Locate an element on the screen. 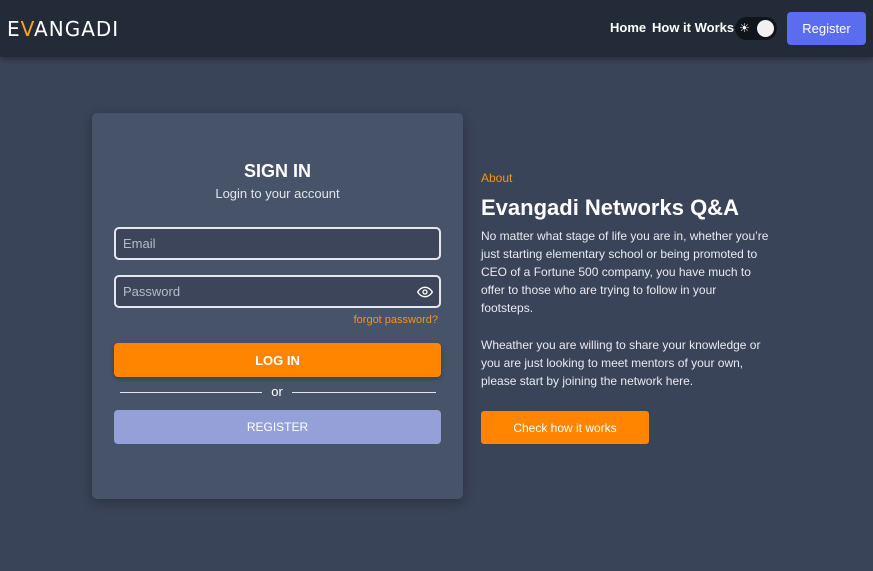  signin-title: SIGN IN is located at coordinates (277, 171).